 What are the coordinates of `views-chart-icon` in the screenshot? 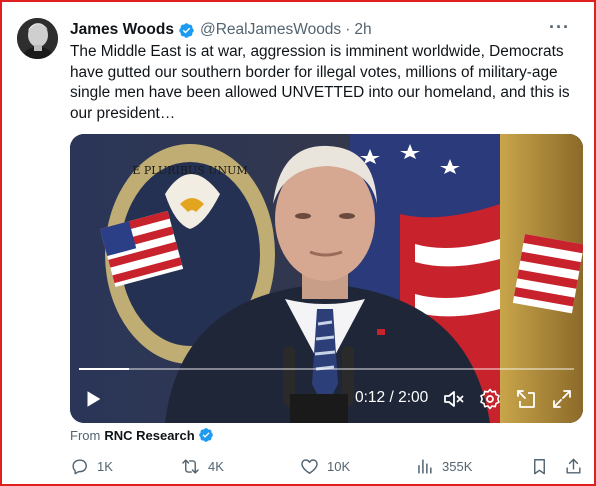 It's located at (425, 466).